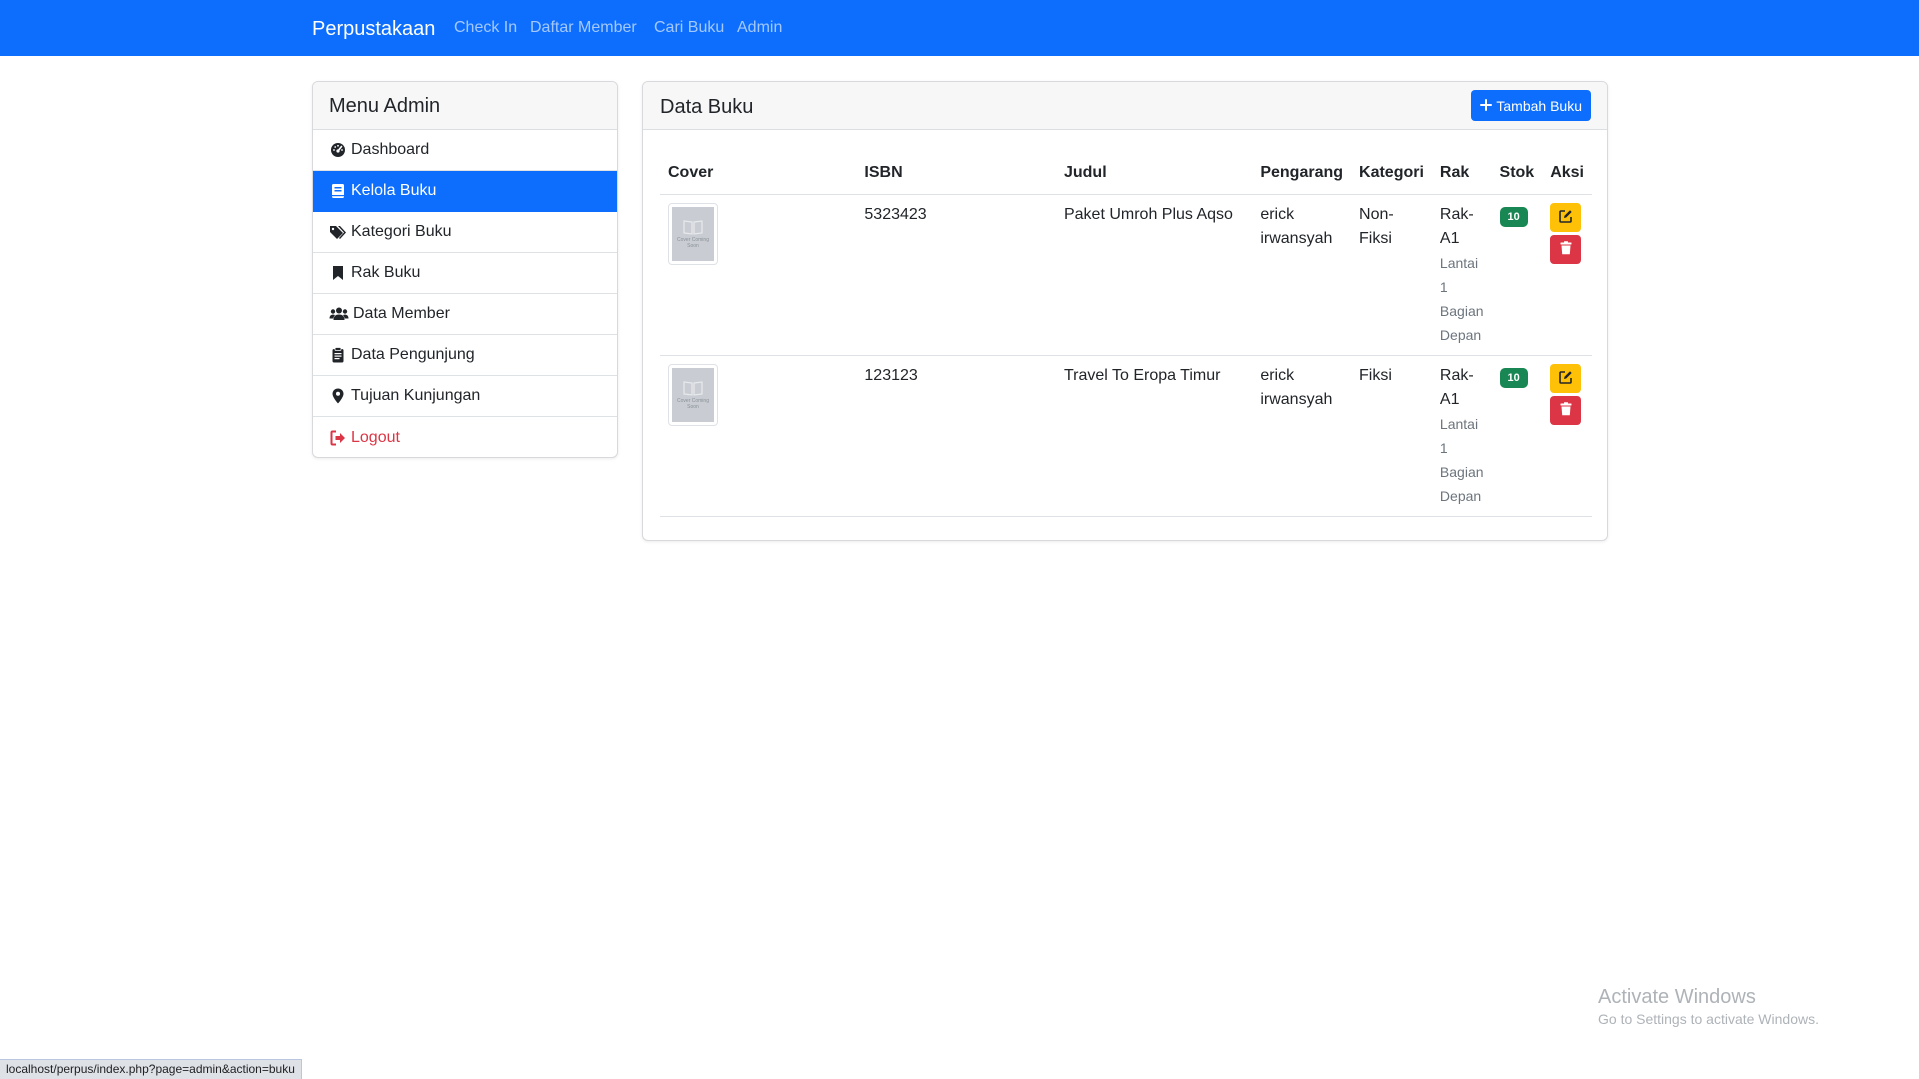 This screenshot has width=1919, height=1079. I want to click on judul-cell: Paket Umroh Plus Aqso, so click(1154, 275).